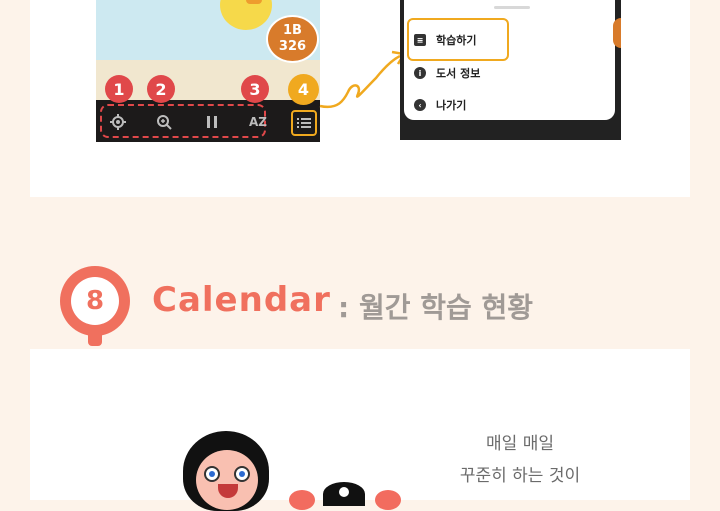  I want to click on page-score-badge: 1B 326, so click(292, 39).